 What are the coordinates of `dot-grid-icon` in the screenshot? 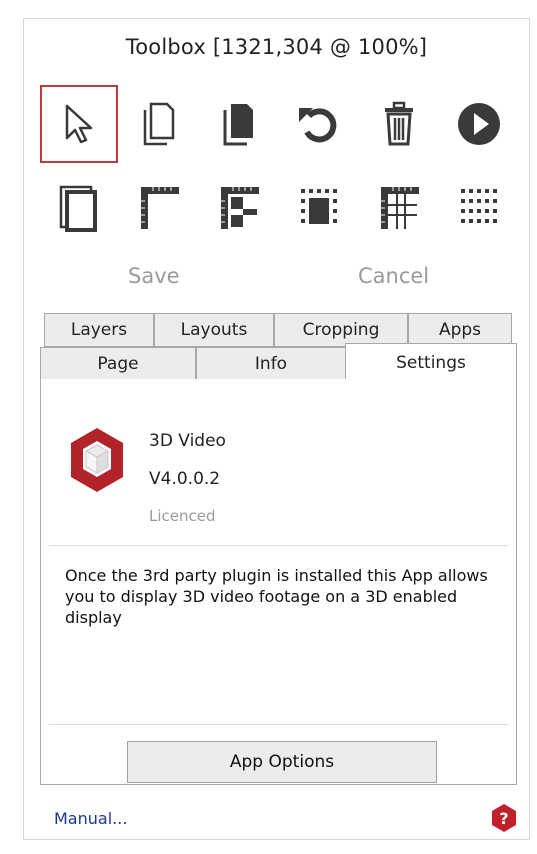 It's located at (479, 208).